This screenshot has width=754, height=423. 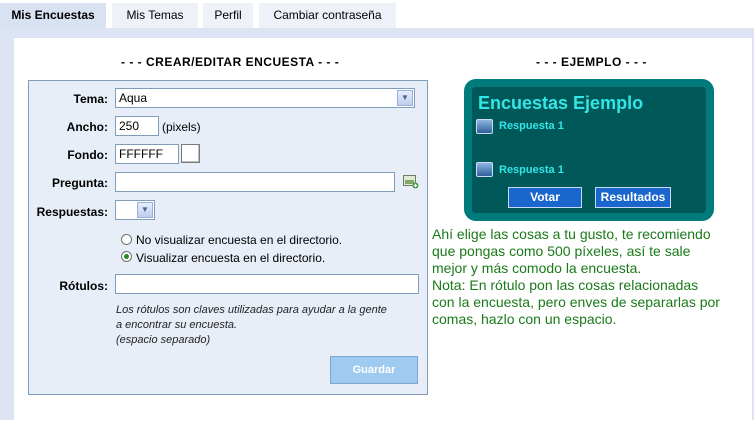 What do you see at coordinates (228, 15) in the screenshot?
I see `tab-perfil: Perfil` at bounding box center [228, 15].